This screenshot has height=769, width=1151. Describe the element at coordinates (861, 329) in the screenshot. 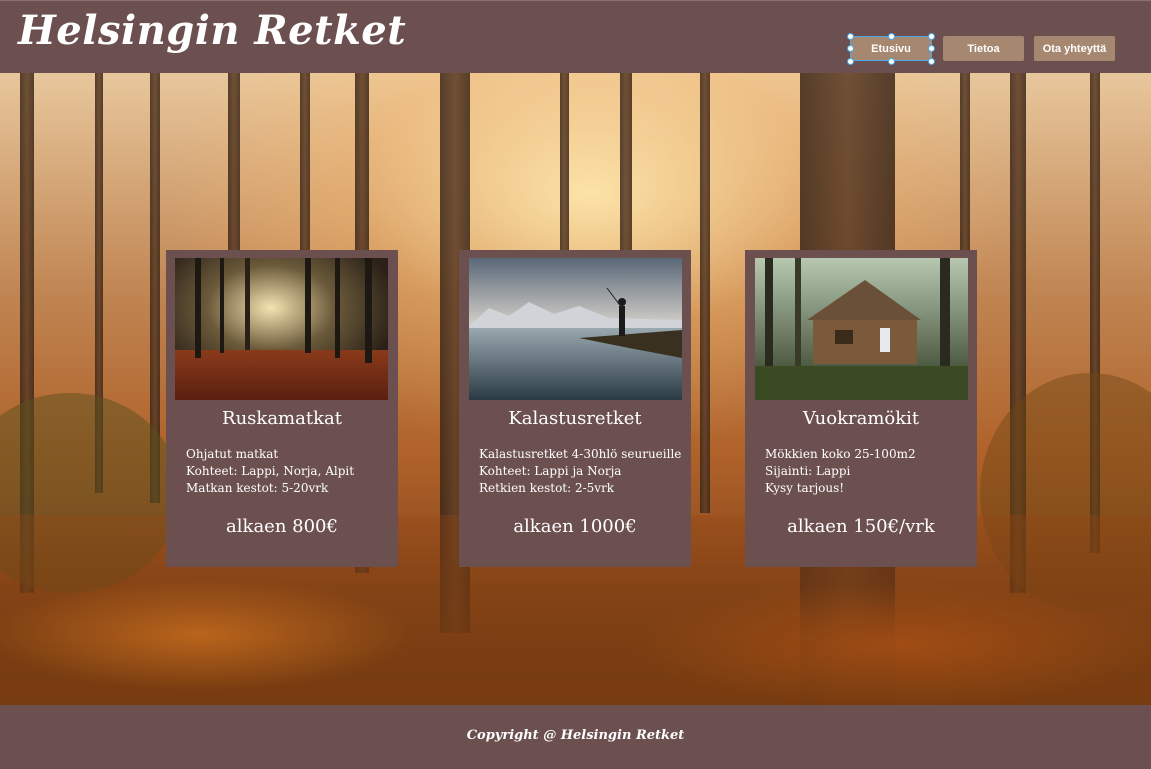

I see `cabin-forest-image` at that location.